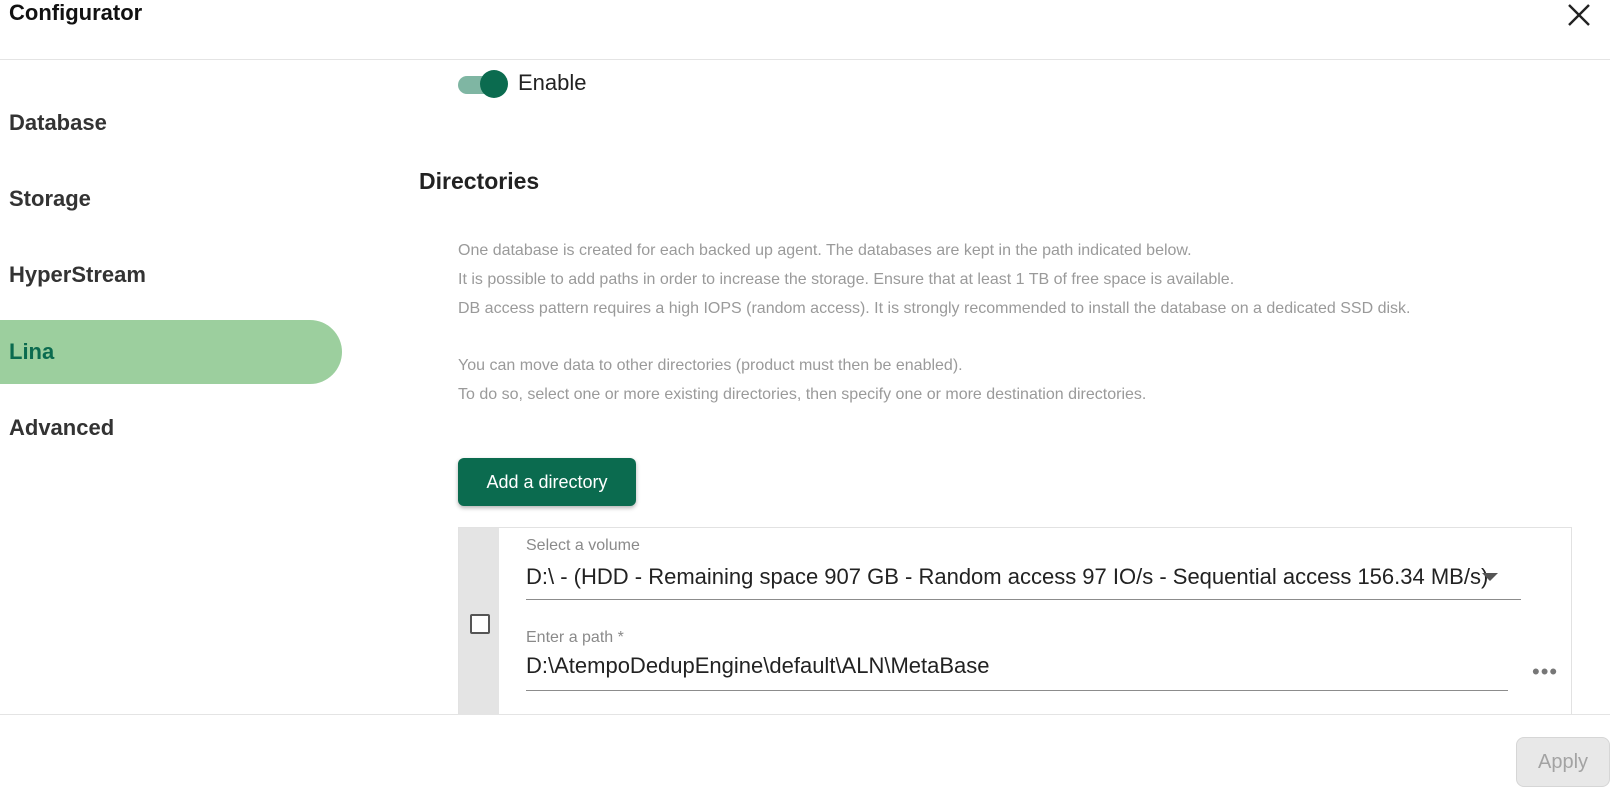 This screenshot has width=1610, height=790. I want to click on directory-checkbox, so click(480, 624).